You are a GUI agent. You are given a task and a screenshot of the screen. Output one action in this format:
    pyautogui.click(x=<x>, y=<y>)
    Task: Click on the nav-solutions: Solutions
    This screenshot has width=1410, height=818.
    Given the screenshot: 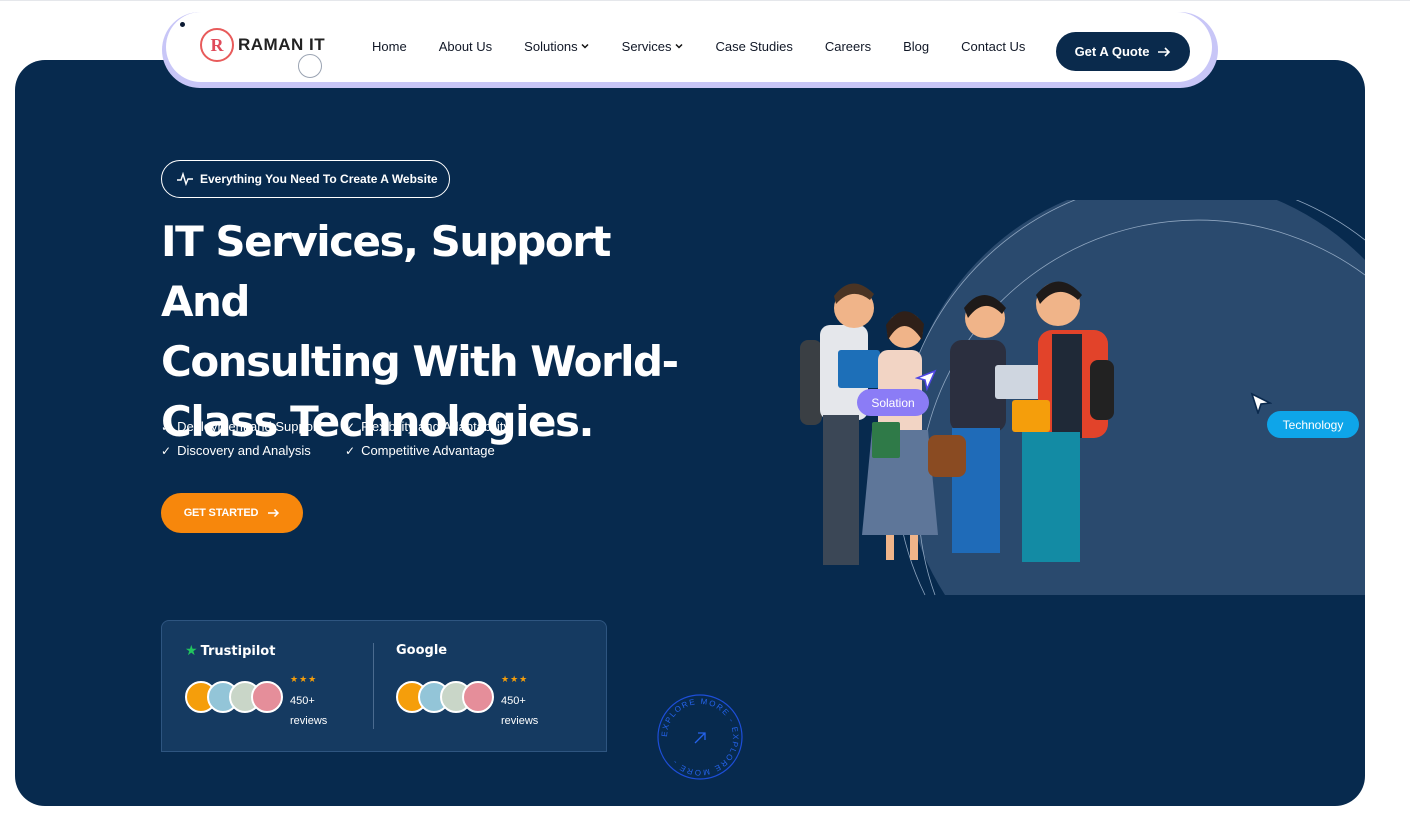 What is the action you would take?
    pyautogui.click(x=556, y=46)
    